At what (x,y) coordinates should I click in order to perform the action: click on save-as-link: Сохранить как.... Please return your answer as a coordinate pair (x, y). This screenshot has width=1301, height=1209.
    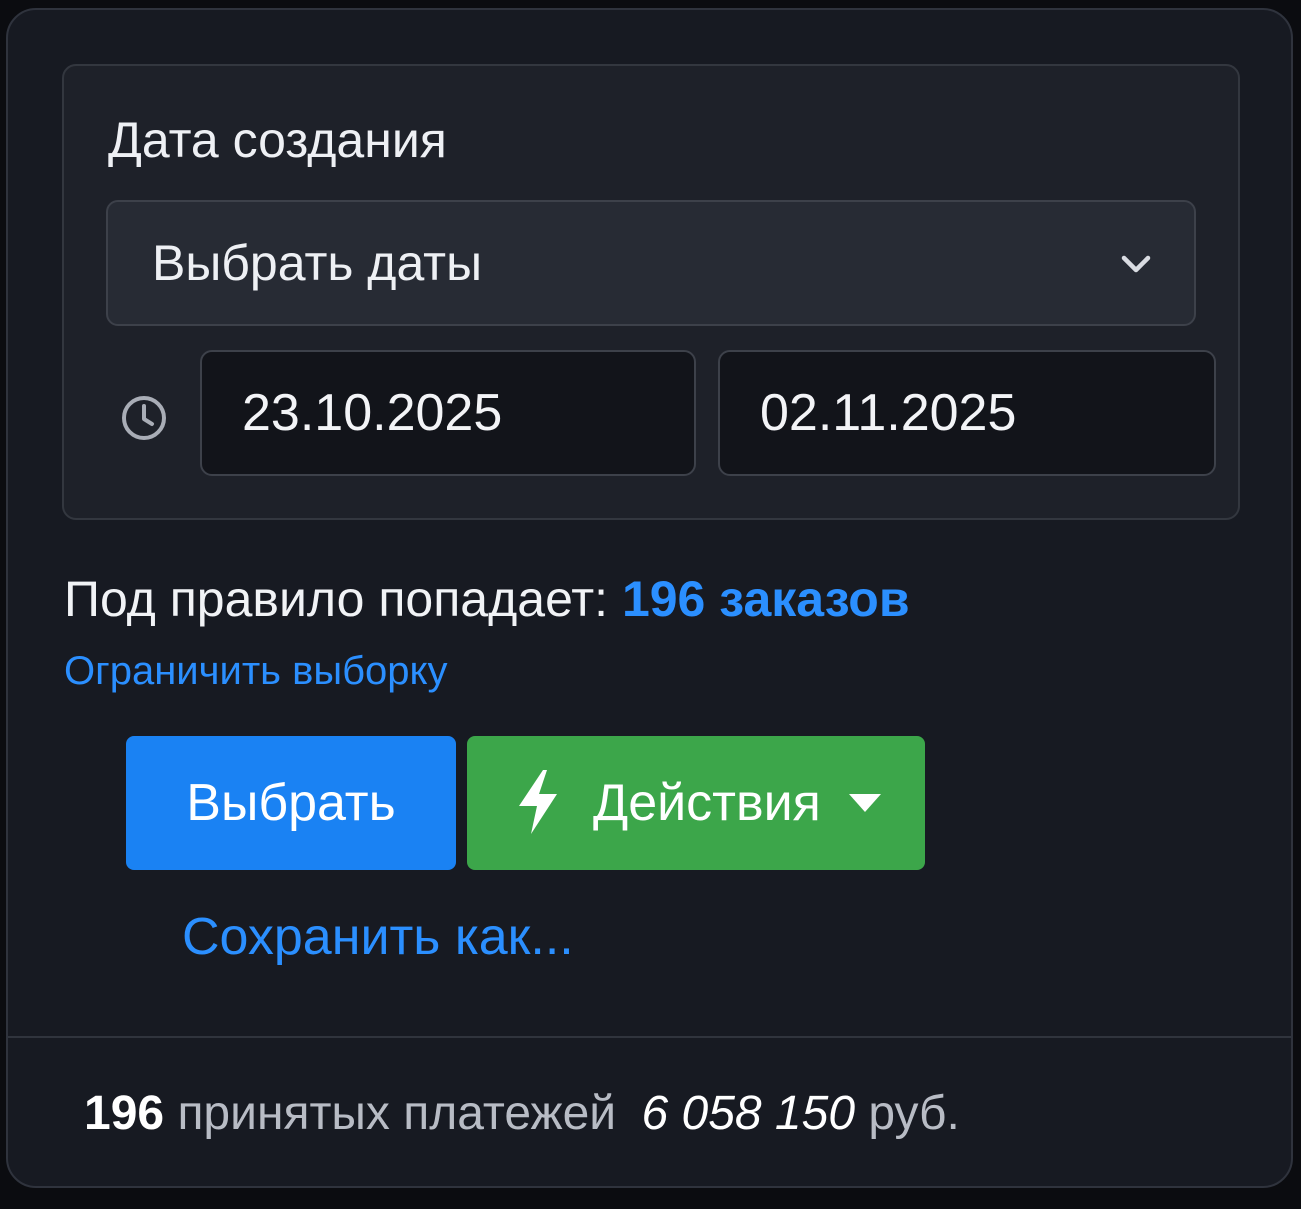
    Looking at the image, I should click on (378, 937).